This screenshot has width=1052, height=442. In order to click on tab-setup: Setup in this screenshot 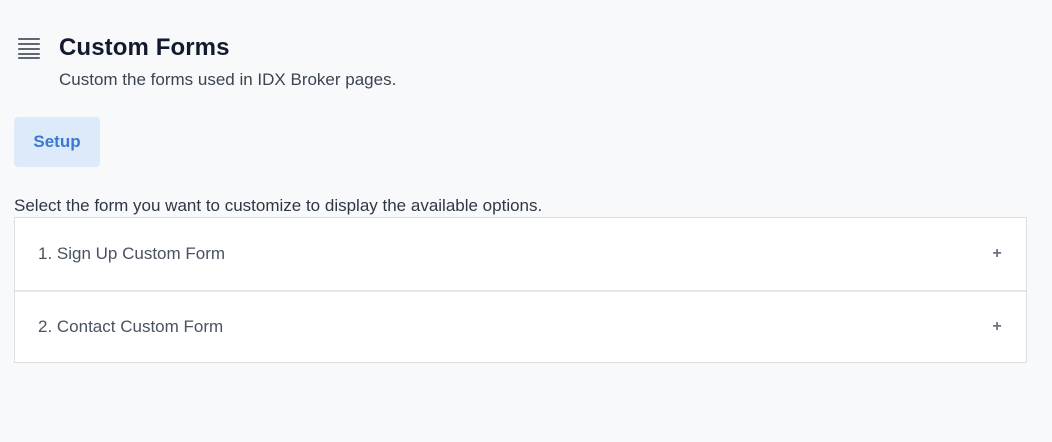, I will do `click(57, 142)`.